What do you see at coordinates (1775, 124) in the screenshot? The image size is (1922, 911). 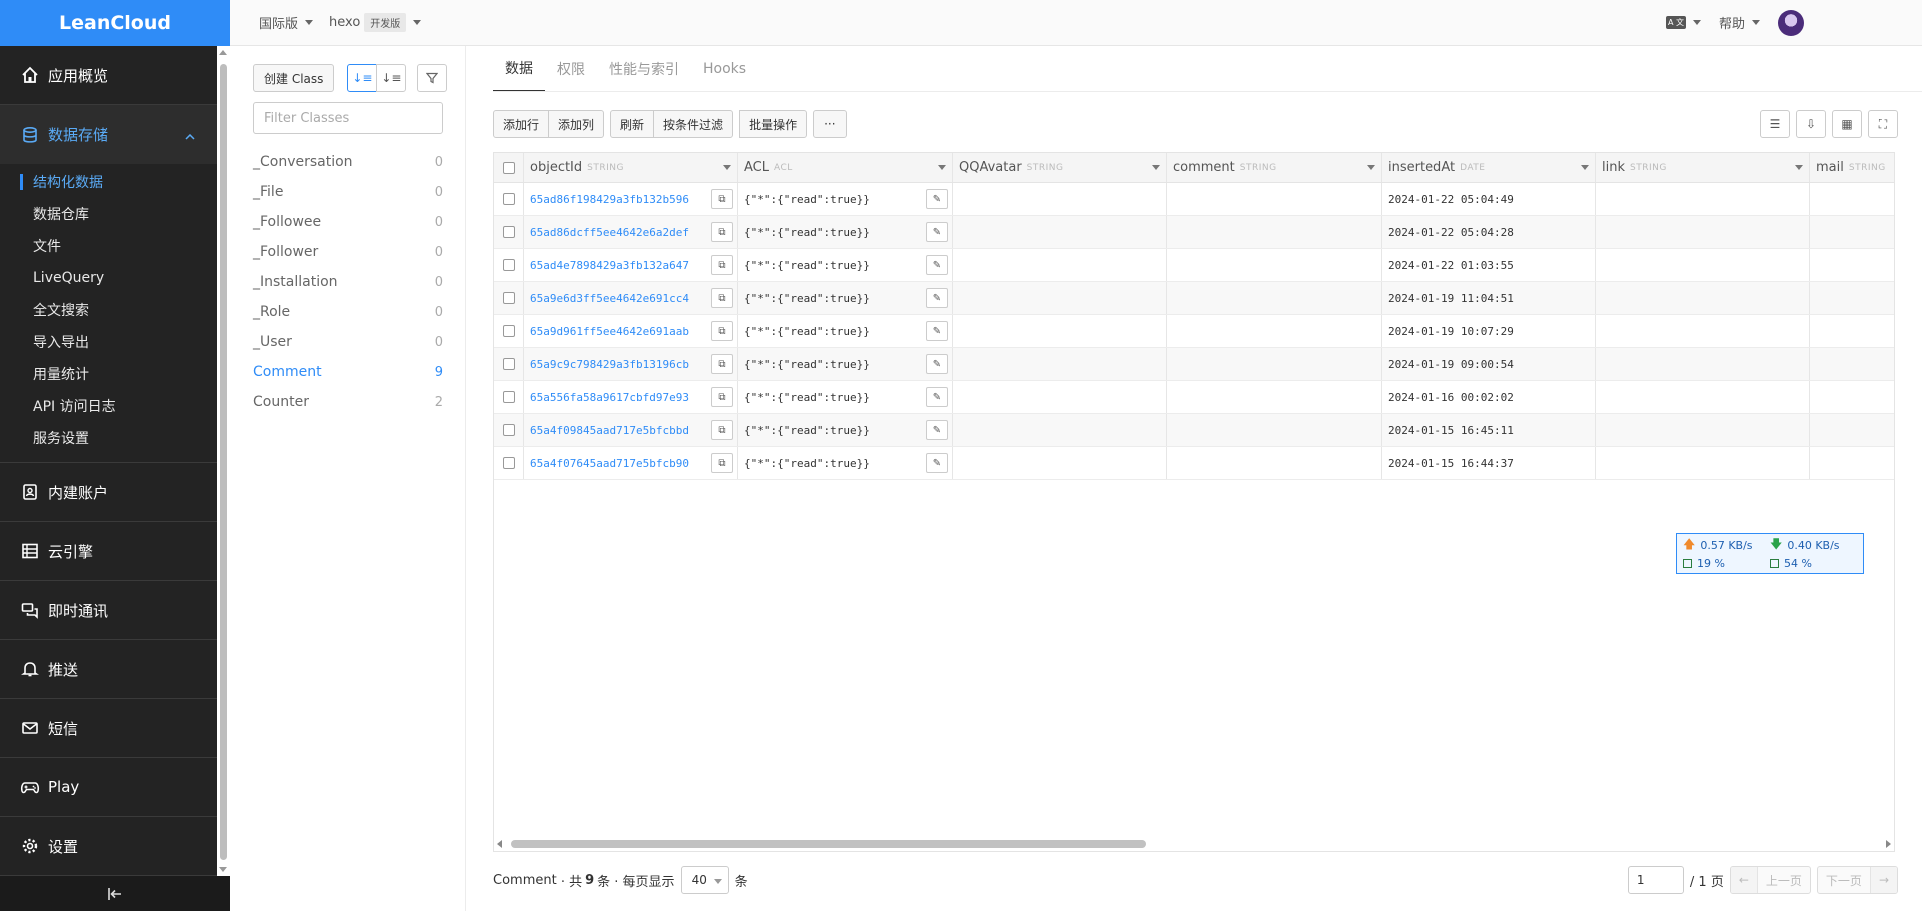 I see `column-settings-button: ☰` at bounding box center [1775, 124].